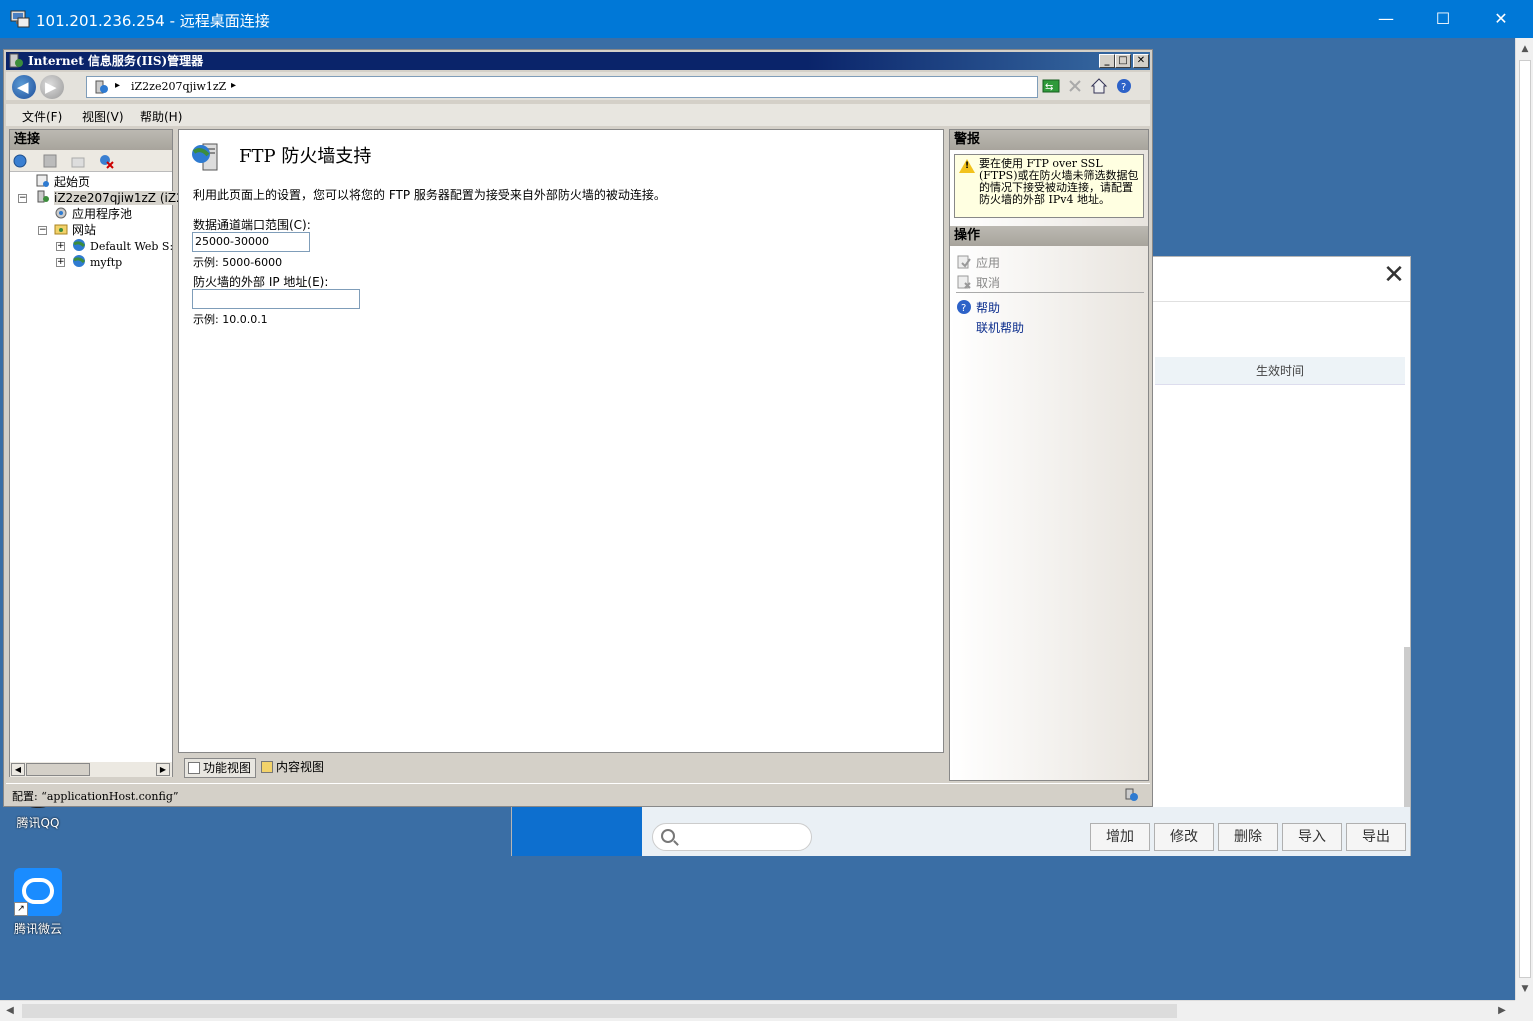 The image size is (1533, 1021). Describe the element at coordinates (38, 902) in the screenshot. I see `desktop-icon-weiyun: ↗ 腾讯微云` at that location.